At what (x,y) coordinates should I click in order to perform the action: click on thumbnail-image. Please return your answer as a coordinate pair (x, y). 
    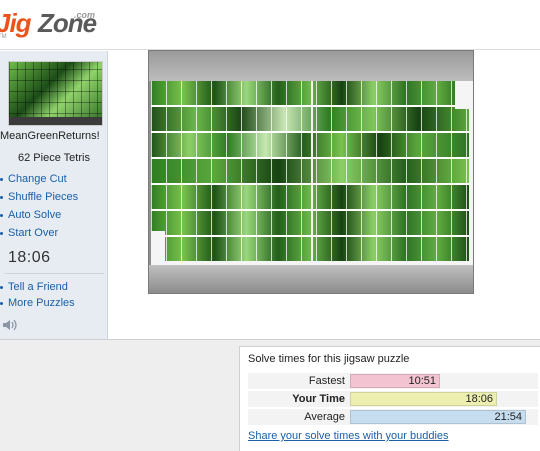
    Looking at the image, I should click on (55, 93).